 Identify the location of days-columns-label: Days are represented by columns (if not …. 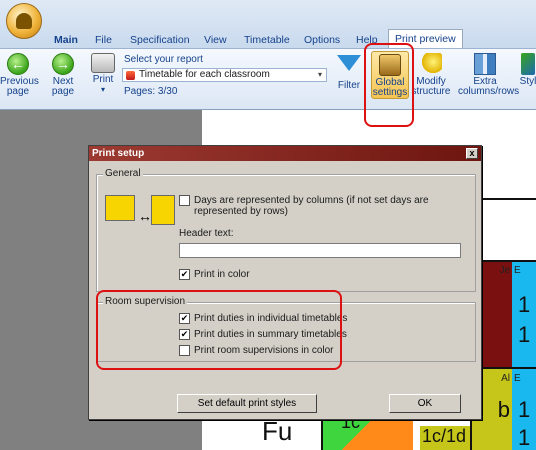
(311, 206).